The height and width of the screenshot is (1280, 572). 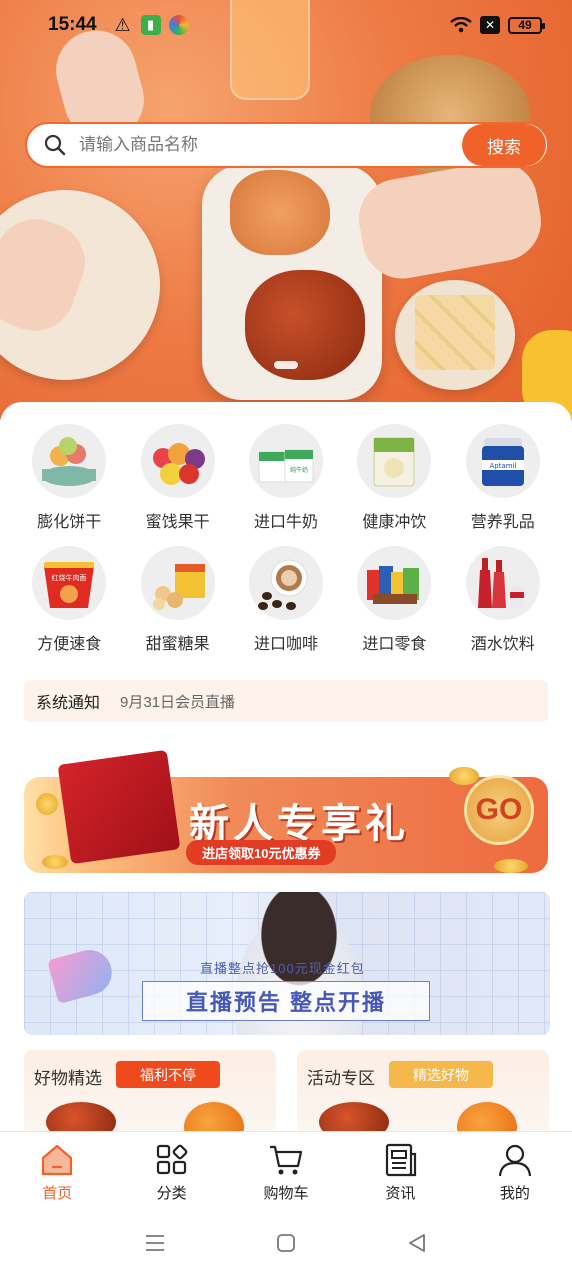 I want to click on macaron-icon, so click(x=69, y=461).